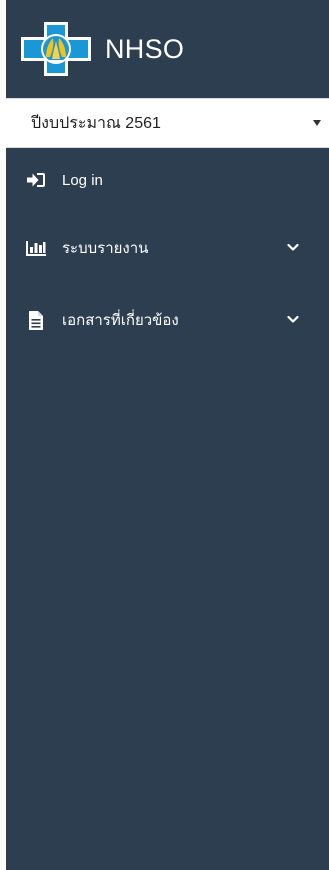 The image size is (329, 870). Describe the element at coordinates (82, 180) in the screenshot. I see `sidebar-item-label: Log in` at that location.